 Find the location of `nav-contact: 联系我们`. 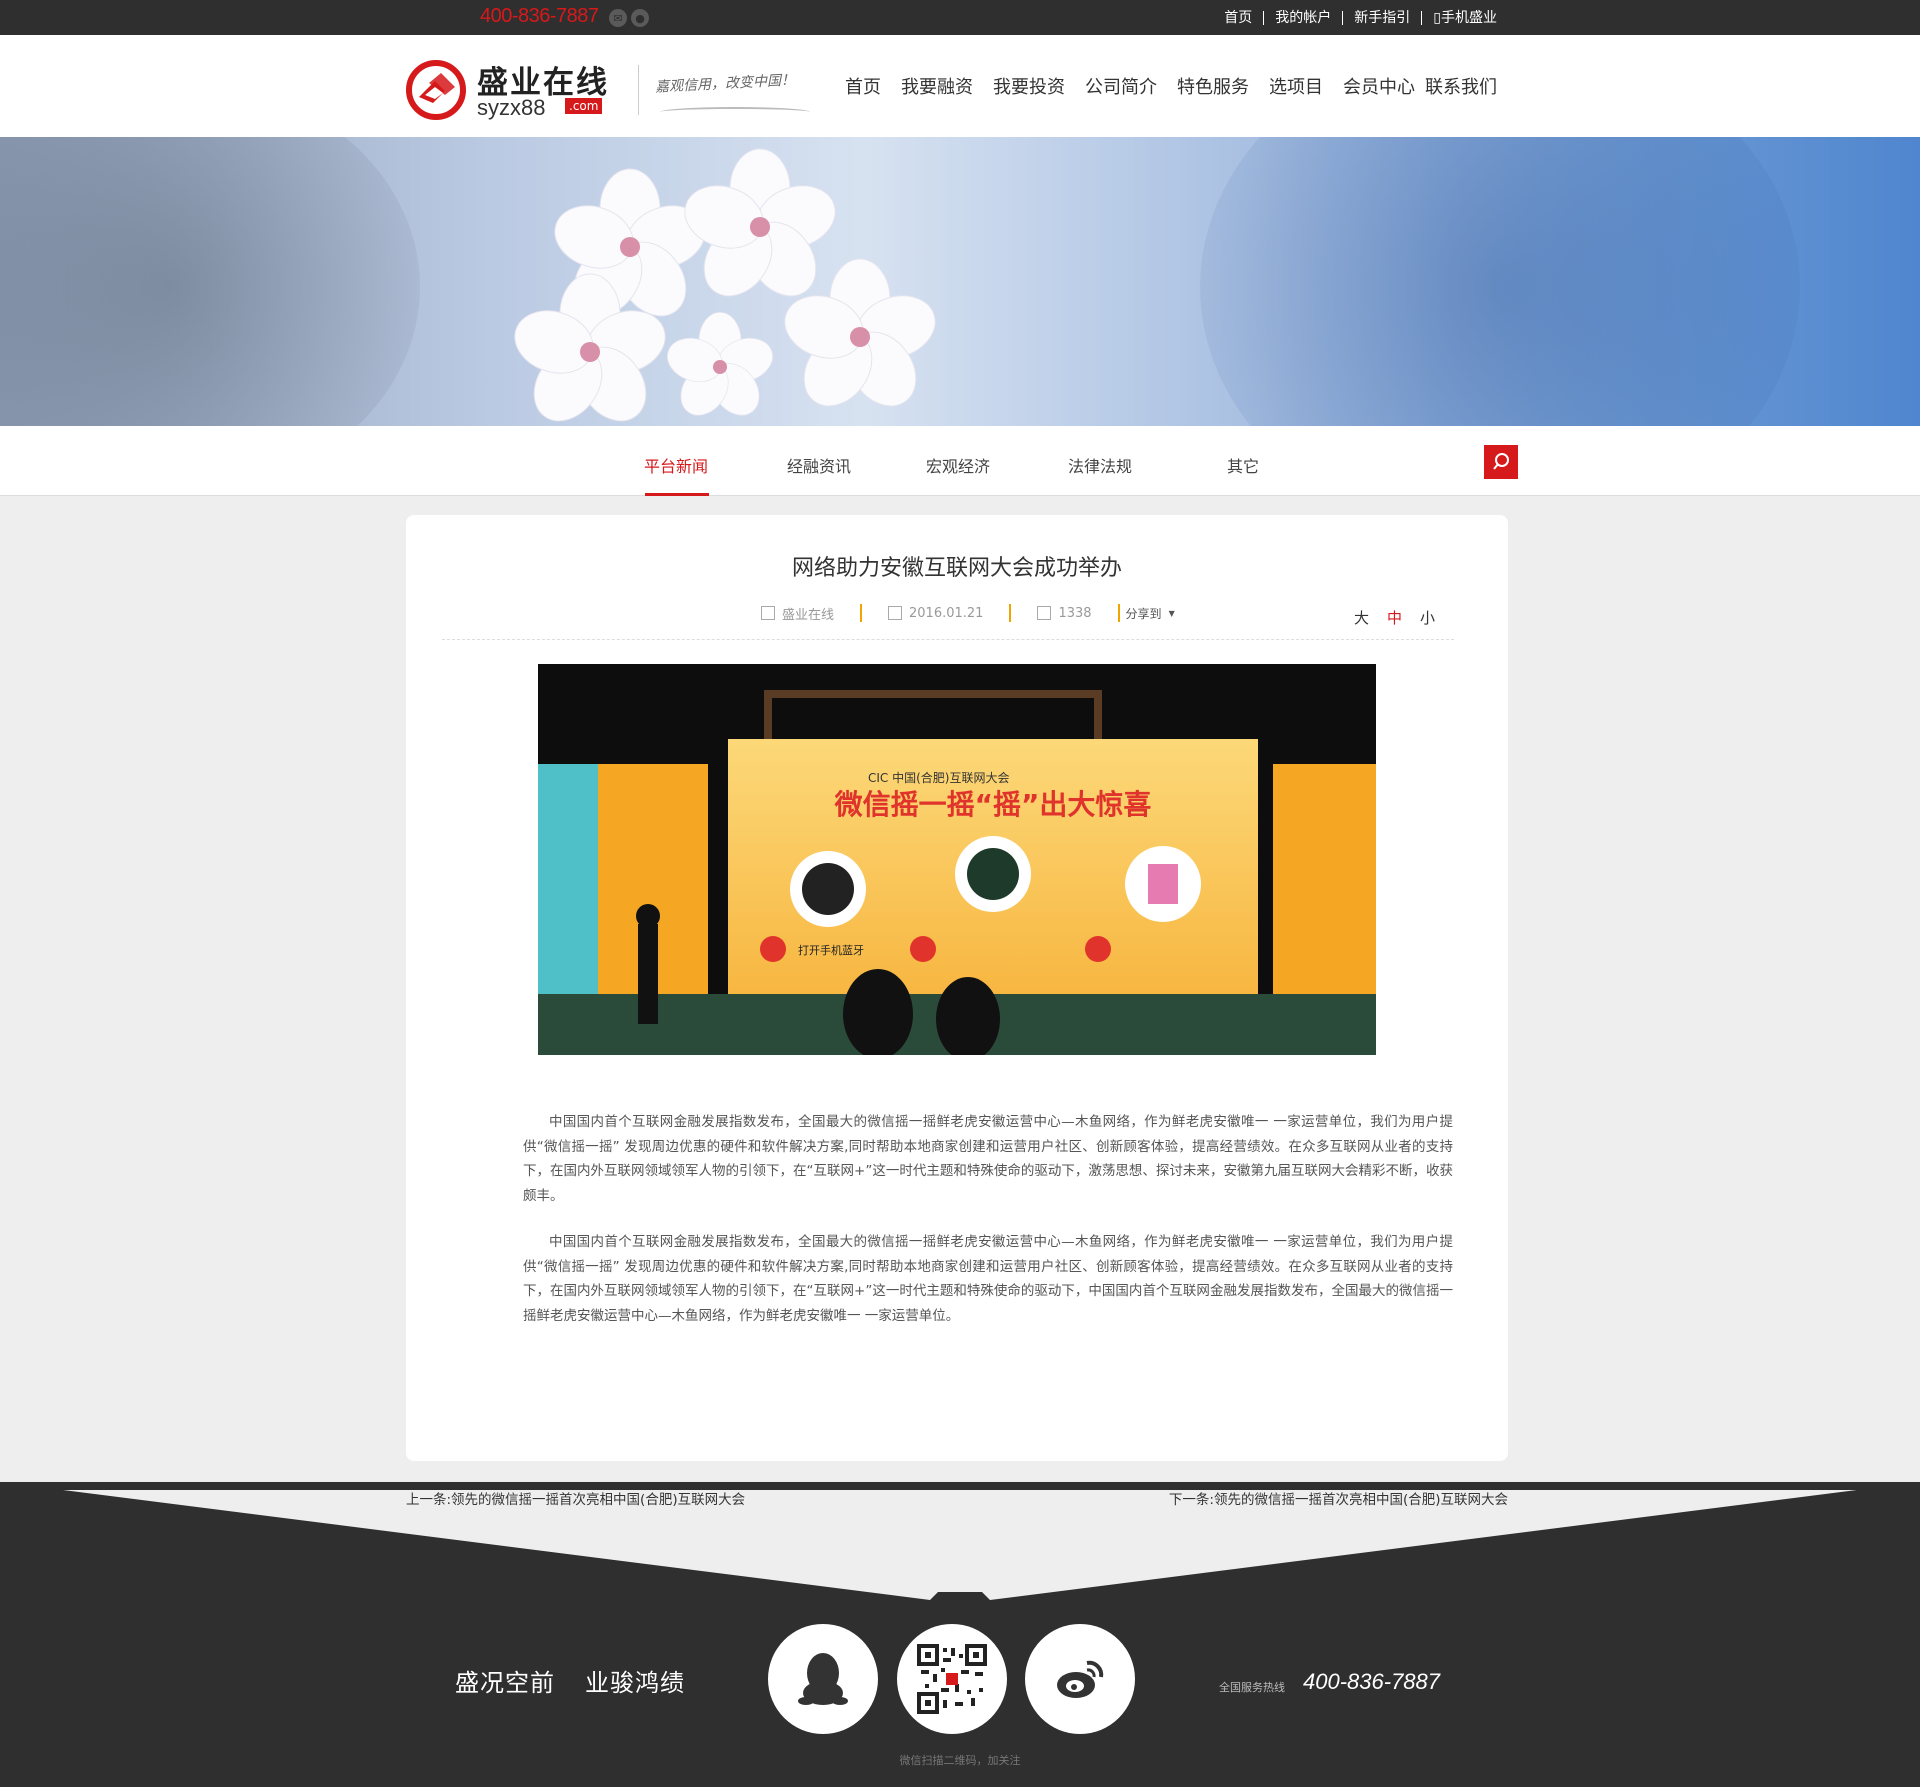

nav-contact: 联系我们 is located at coordinates (1461, 86).